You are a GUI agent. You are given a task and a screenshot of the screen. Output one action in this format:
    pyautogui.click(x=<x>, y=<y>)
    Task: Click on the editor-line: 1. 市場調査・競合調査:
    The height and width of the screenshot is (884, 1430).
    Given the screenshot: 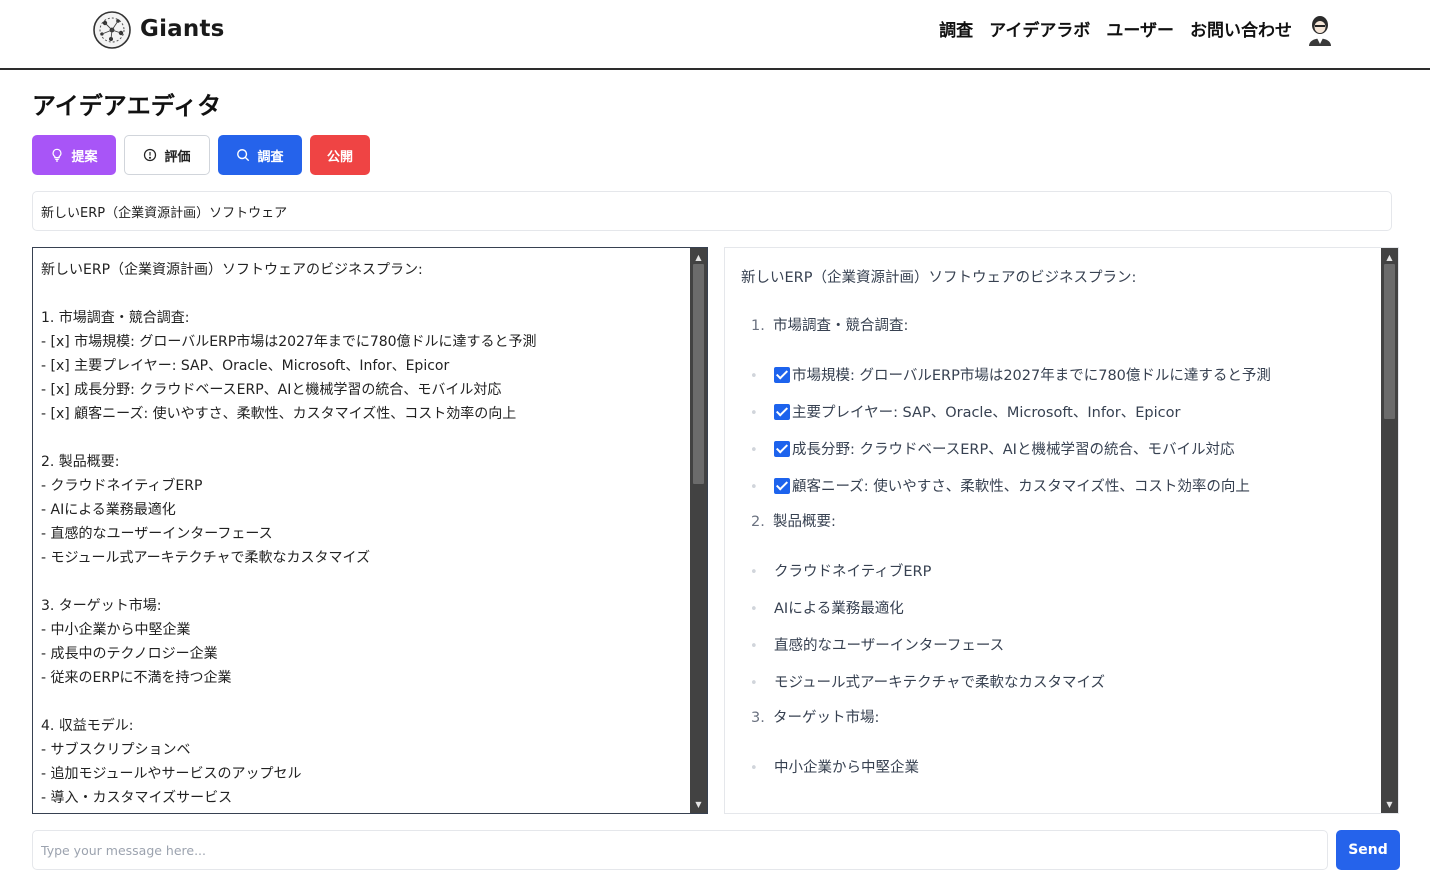 What is the action you would take?
    pyautogui.click(x=115, y=318)
    